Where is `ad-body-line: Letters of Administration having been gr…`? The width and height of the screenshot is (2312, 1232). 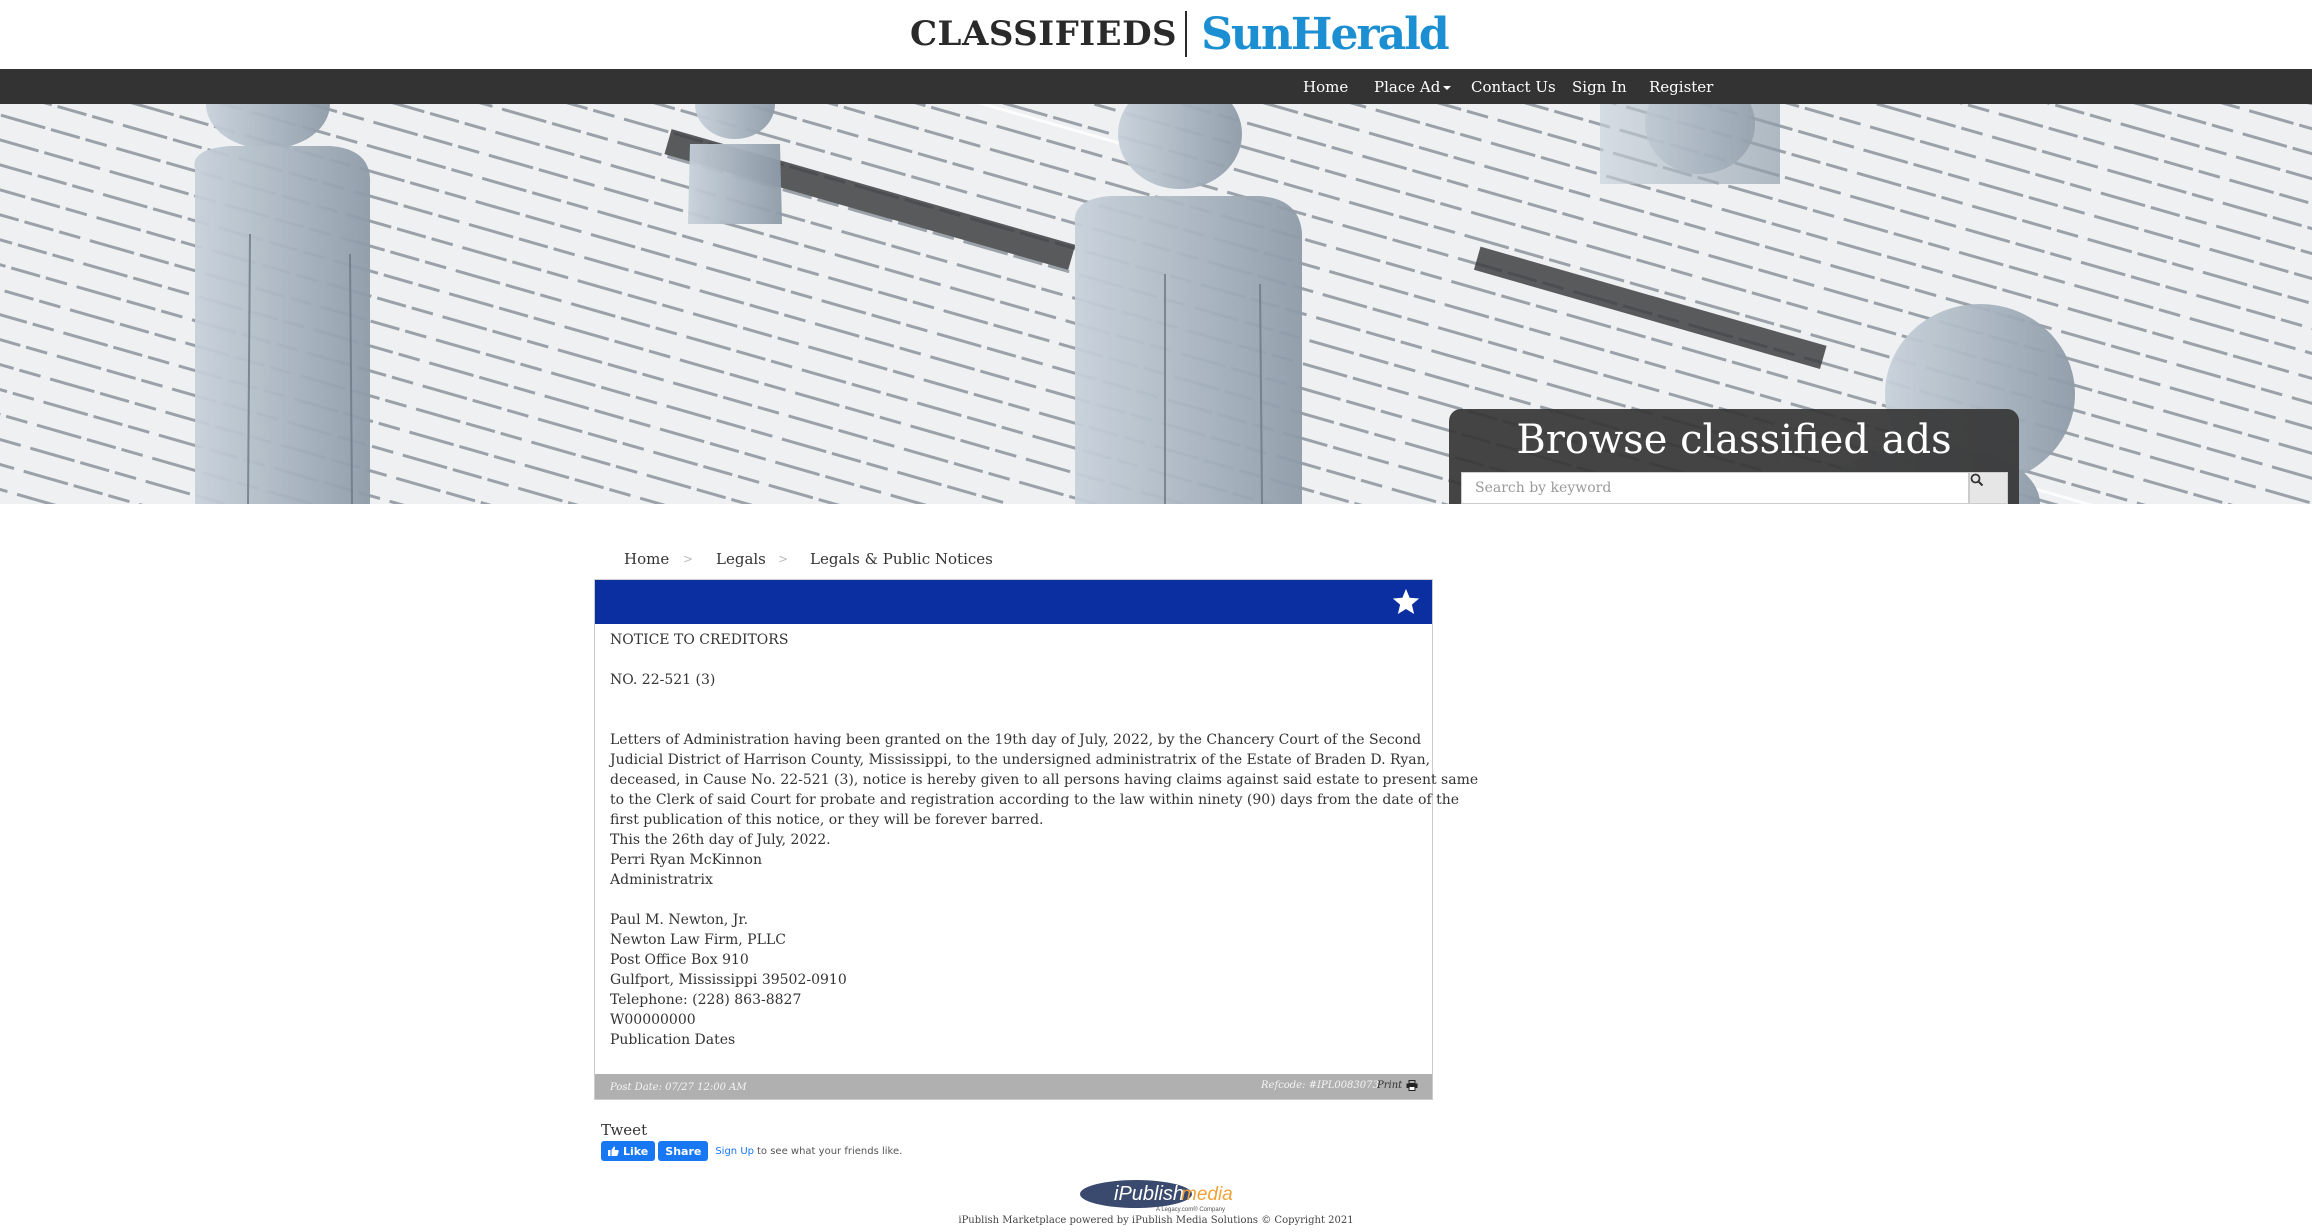 ad-body-line: Letters of Administration having been gr… is located at coordinates (1016, 740).